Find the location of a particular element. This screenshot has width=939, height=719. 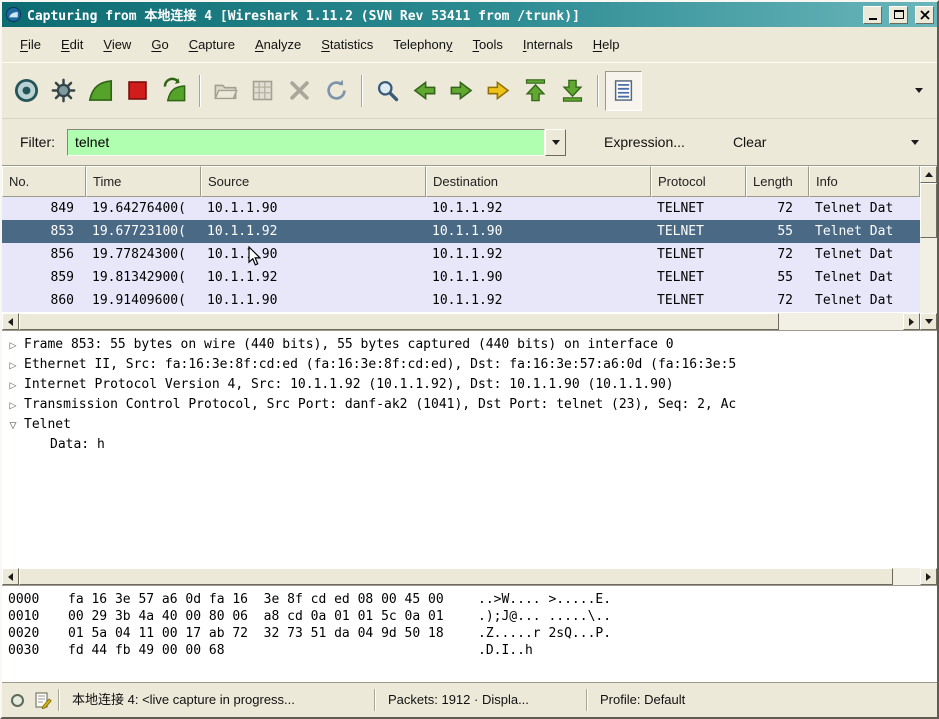

scroll-up-button is located at coordinates (928, 174).